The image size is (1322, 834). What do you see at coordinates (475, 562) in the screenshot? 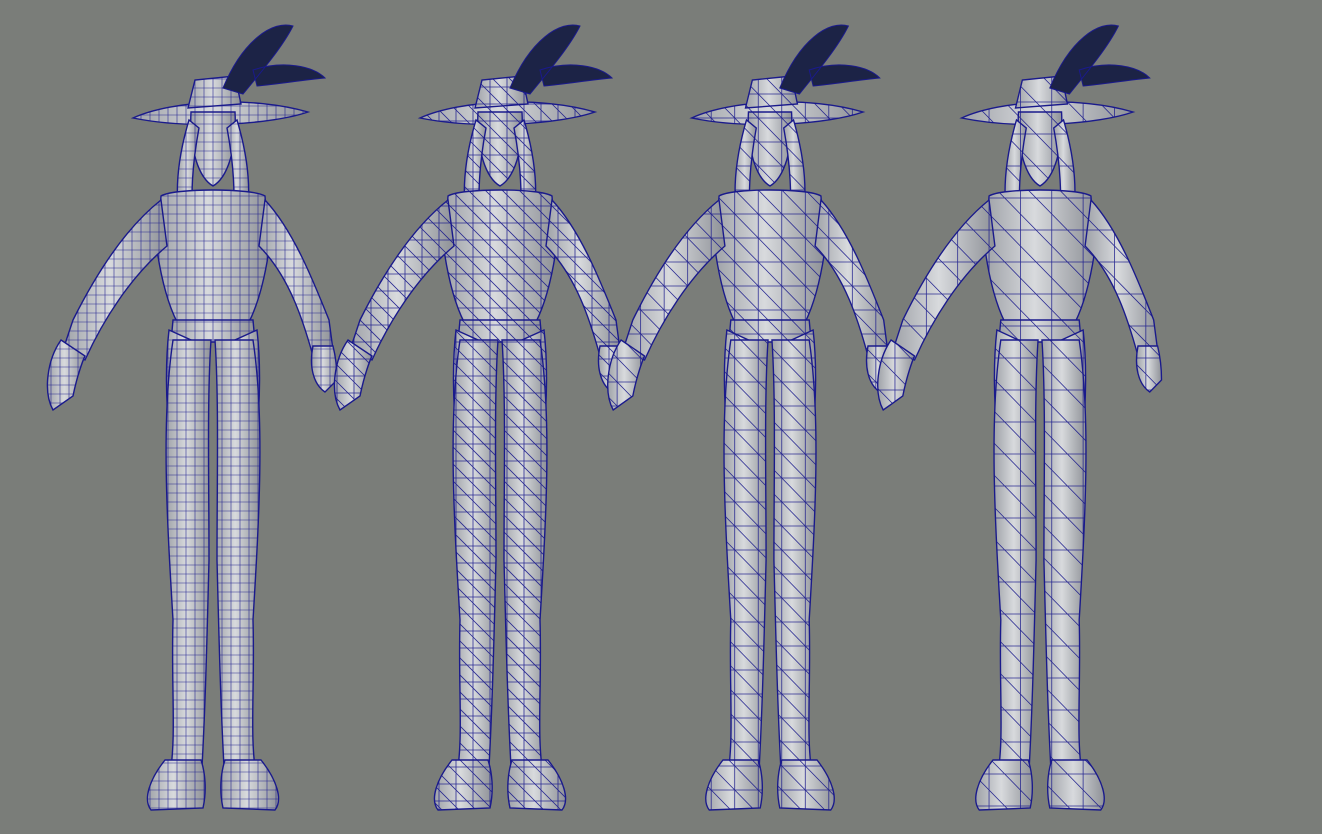
I see `mesh-leg-left` at bounding box center [475, 562].